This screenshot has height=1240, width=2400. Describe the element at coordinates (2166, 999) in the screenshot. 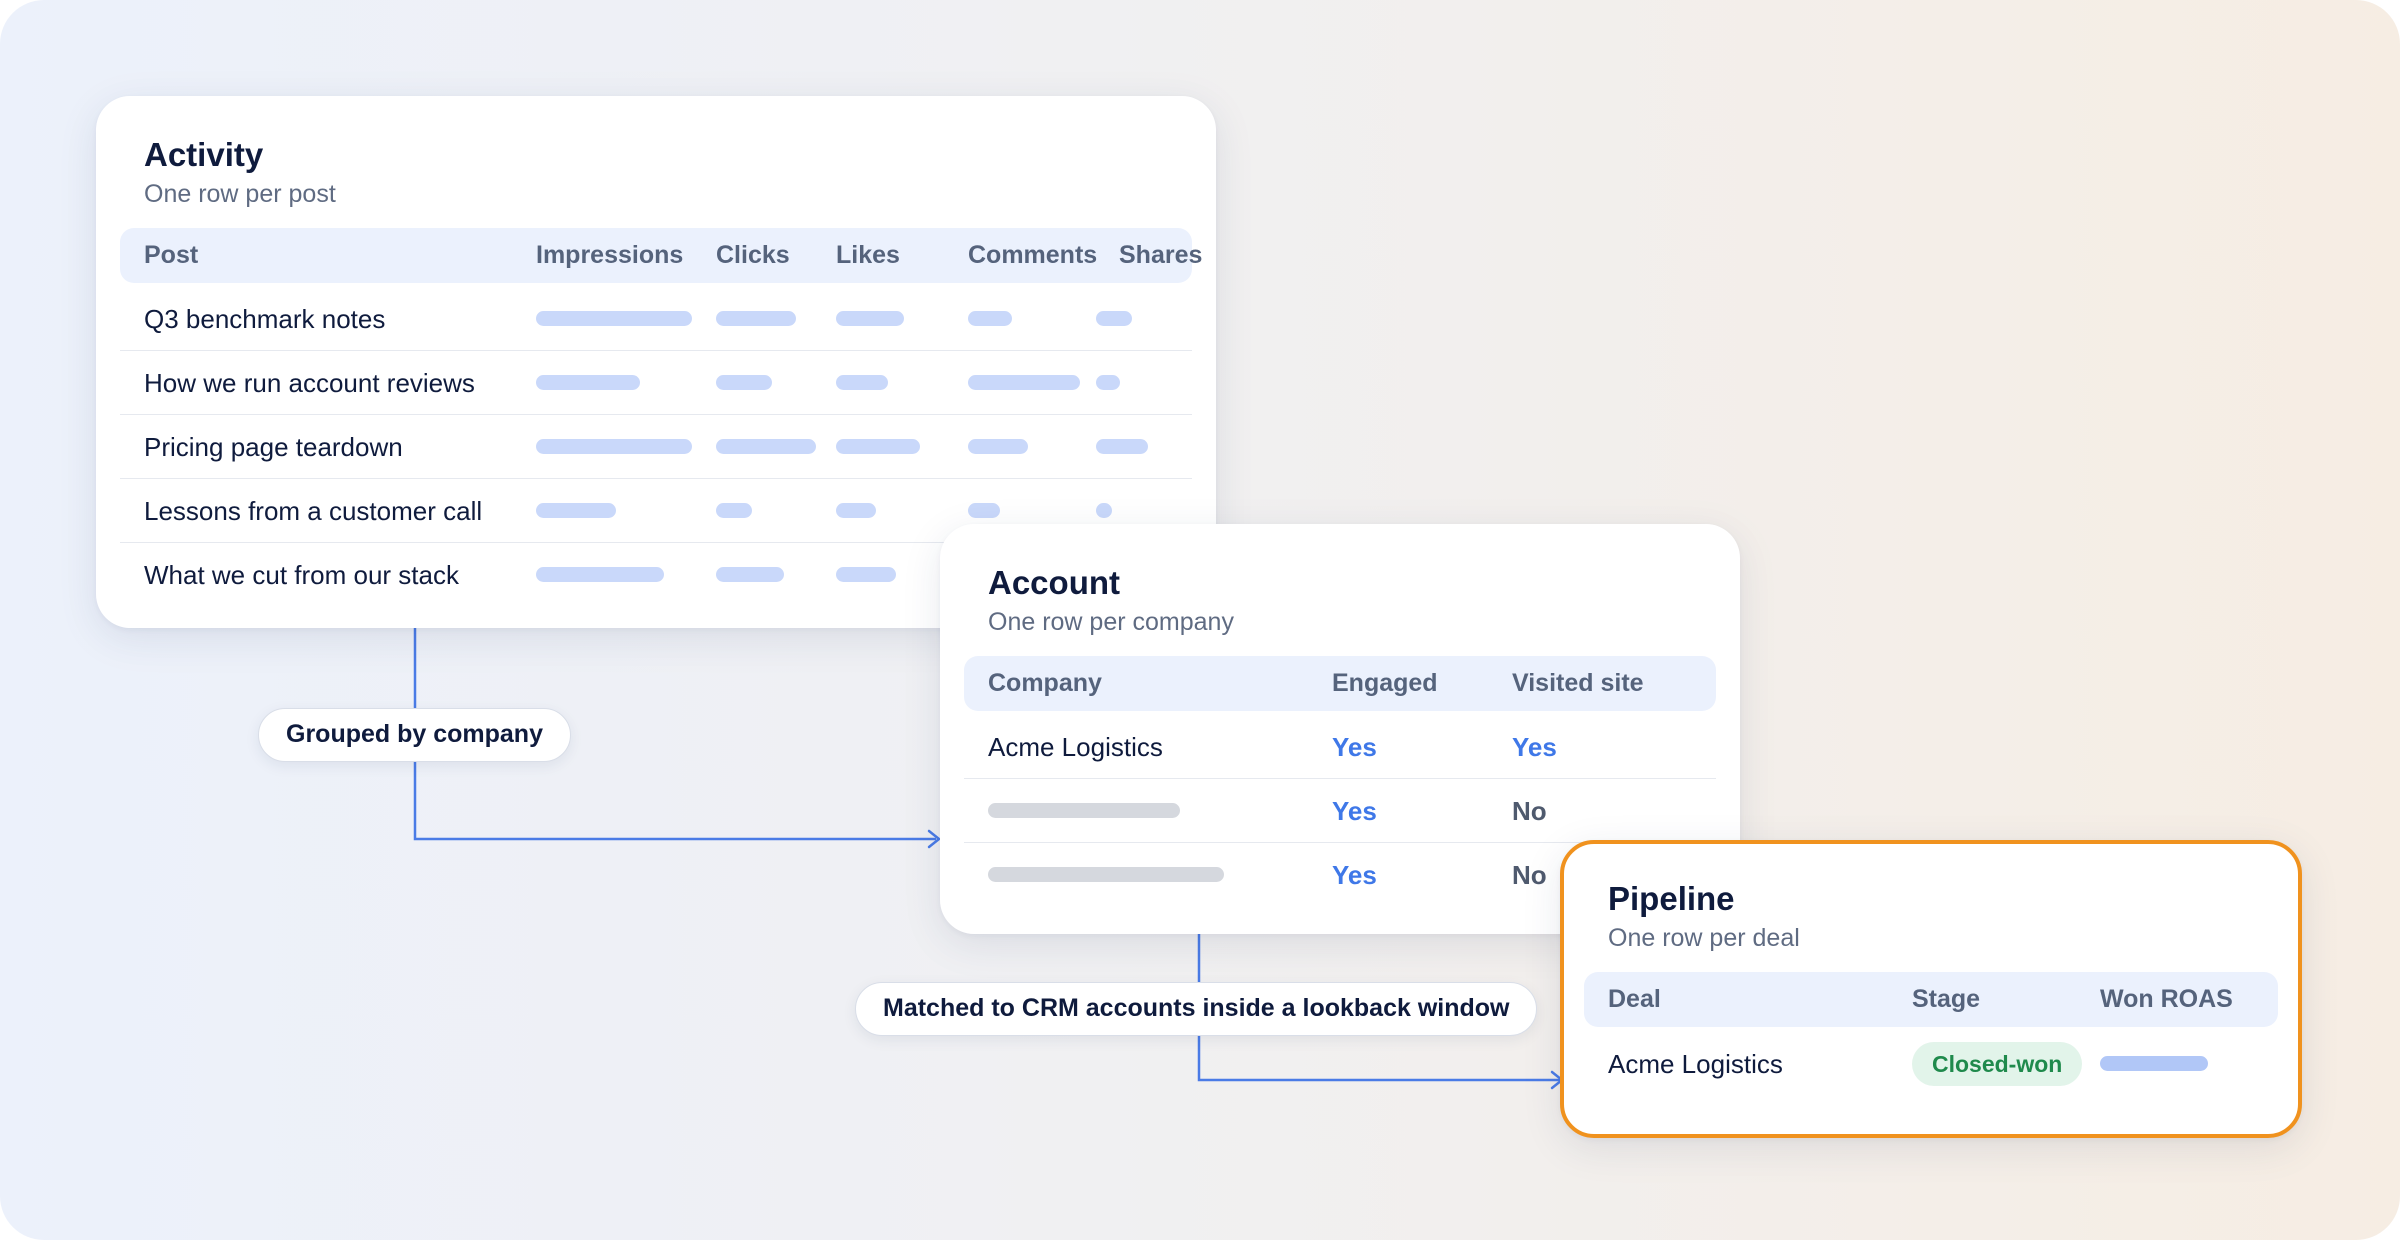

I see `column-header-won-roas: Won ROAS` at that location.